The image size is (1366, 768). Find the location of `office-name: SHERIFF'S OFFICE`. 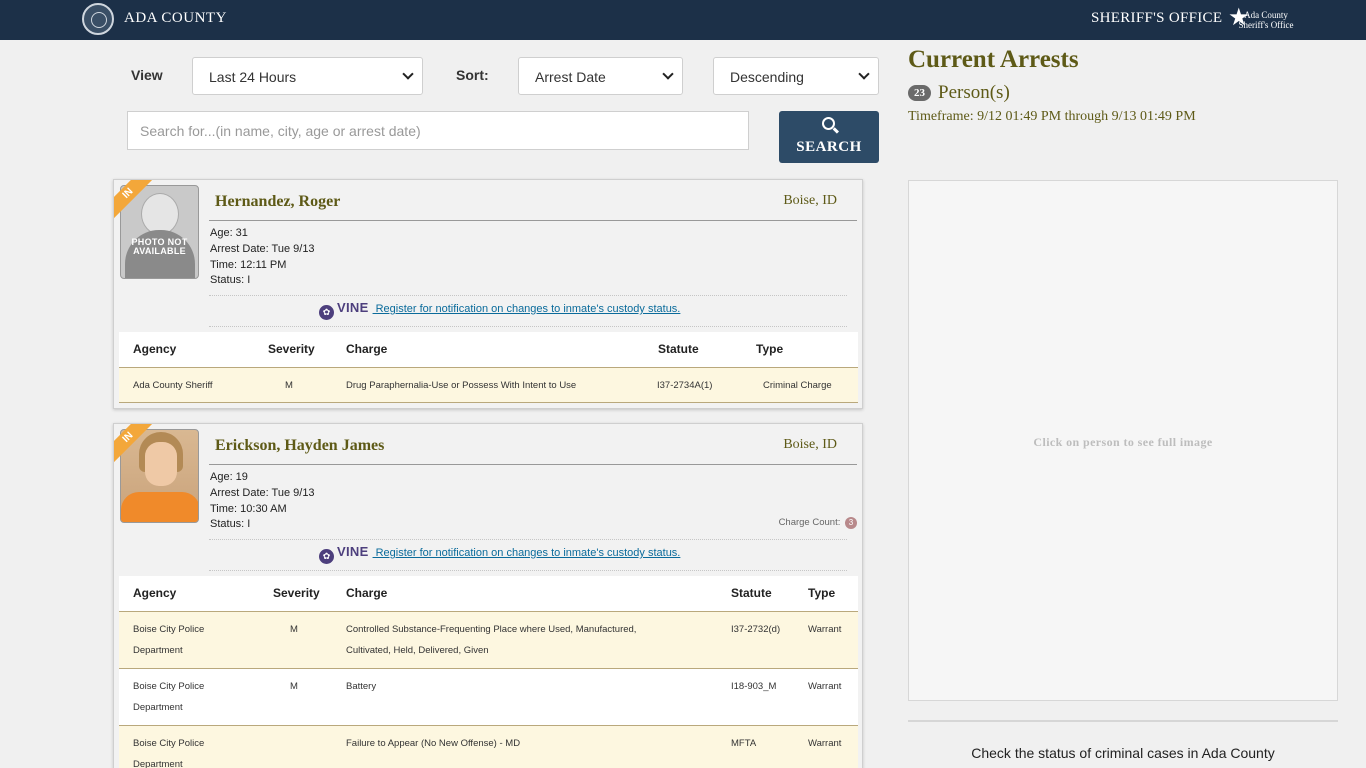

office-name: SHERIFF'S OFFICE is located at coordinates (1156, 18).